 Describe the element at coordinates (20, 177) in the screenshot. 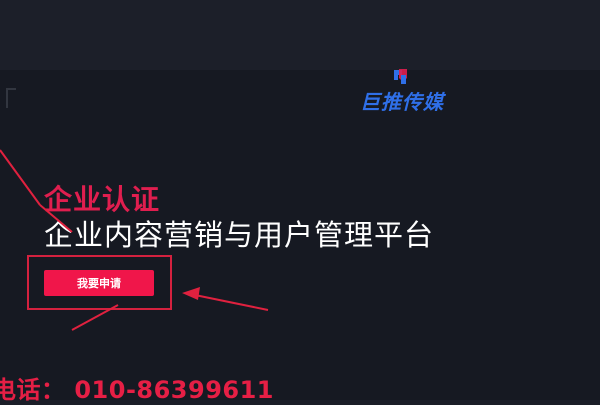

I see `annotation-line-left` at that location.